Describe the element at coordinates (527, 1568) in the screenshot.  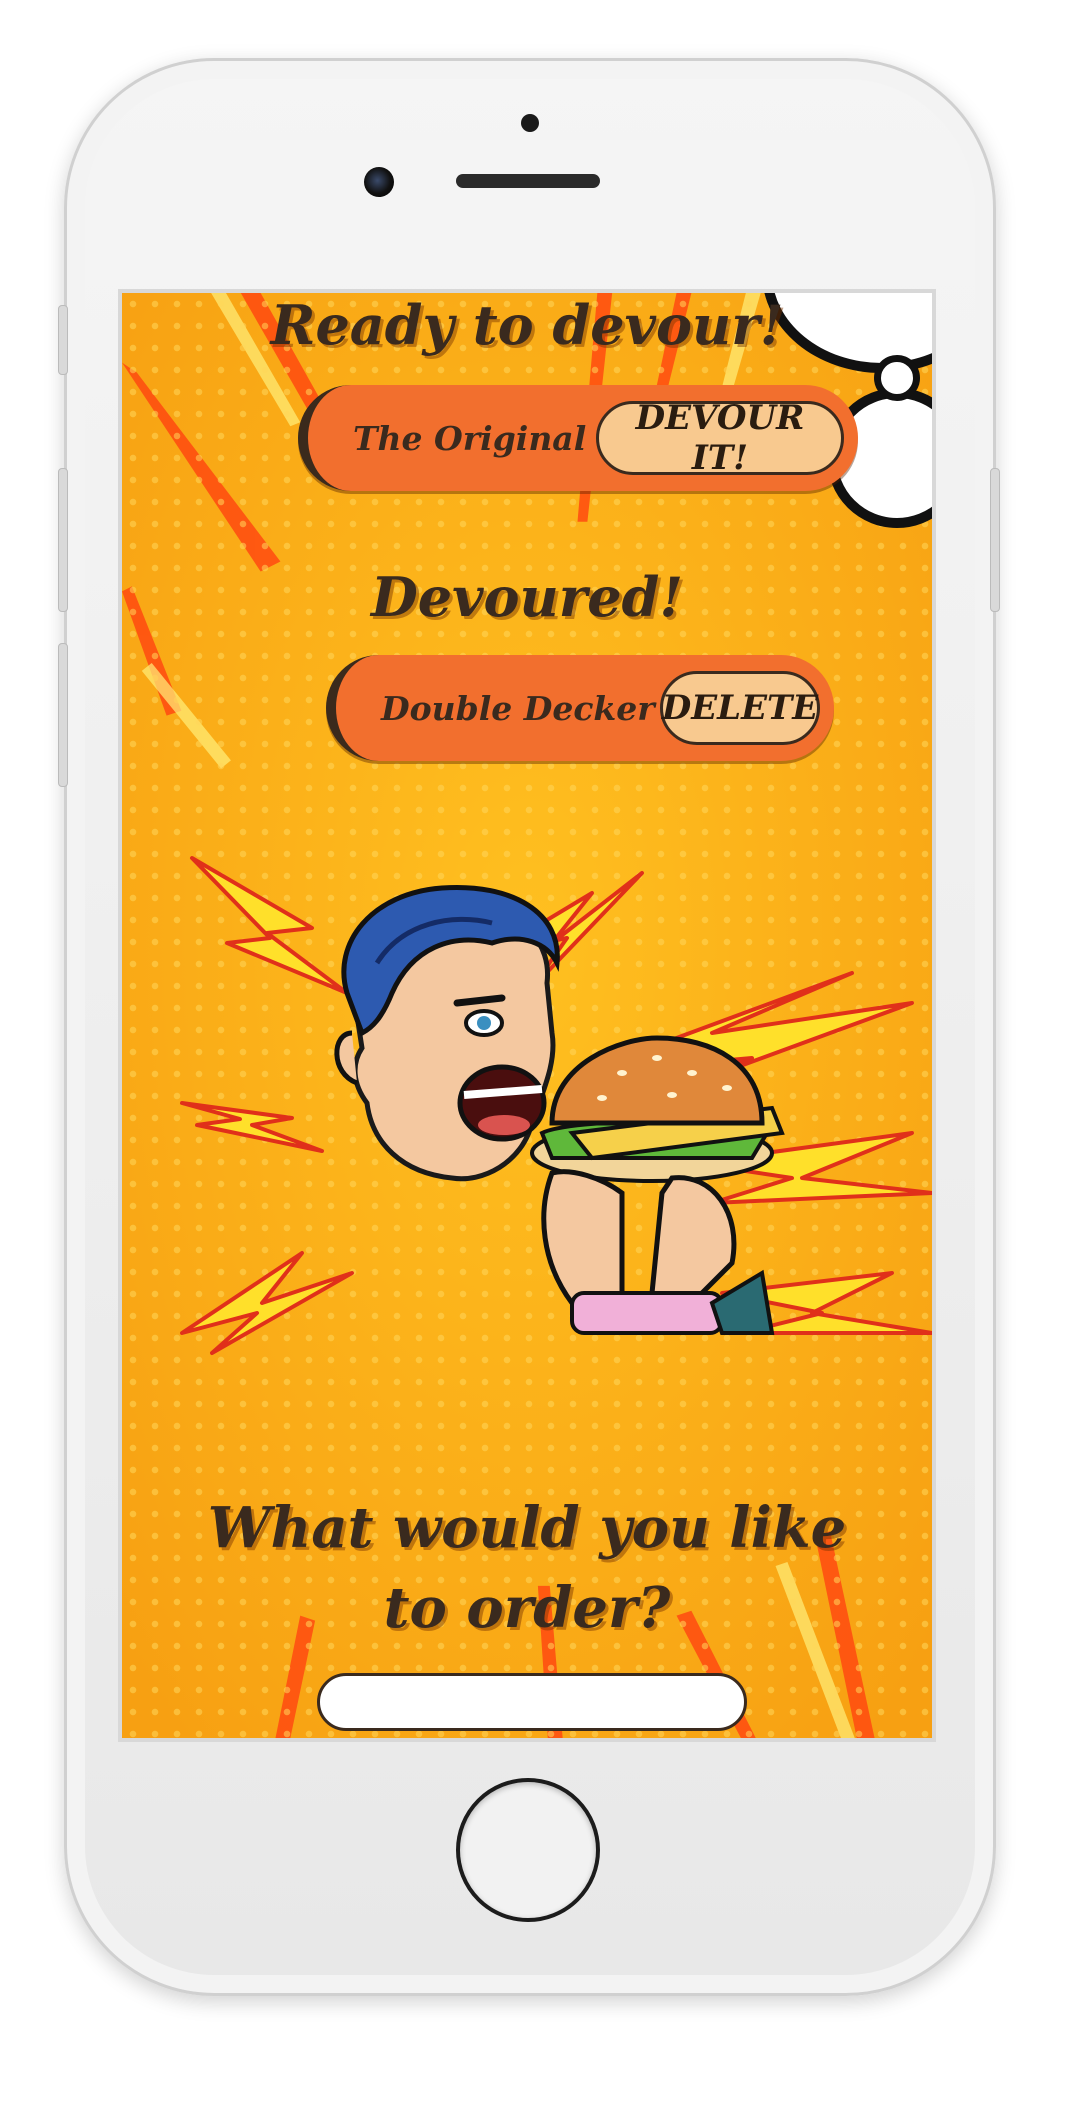
I see `order-prompt: What would you like to order?` at that location.